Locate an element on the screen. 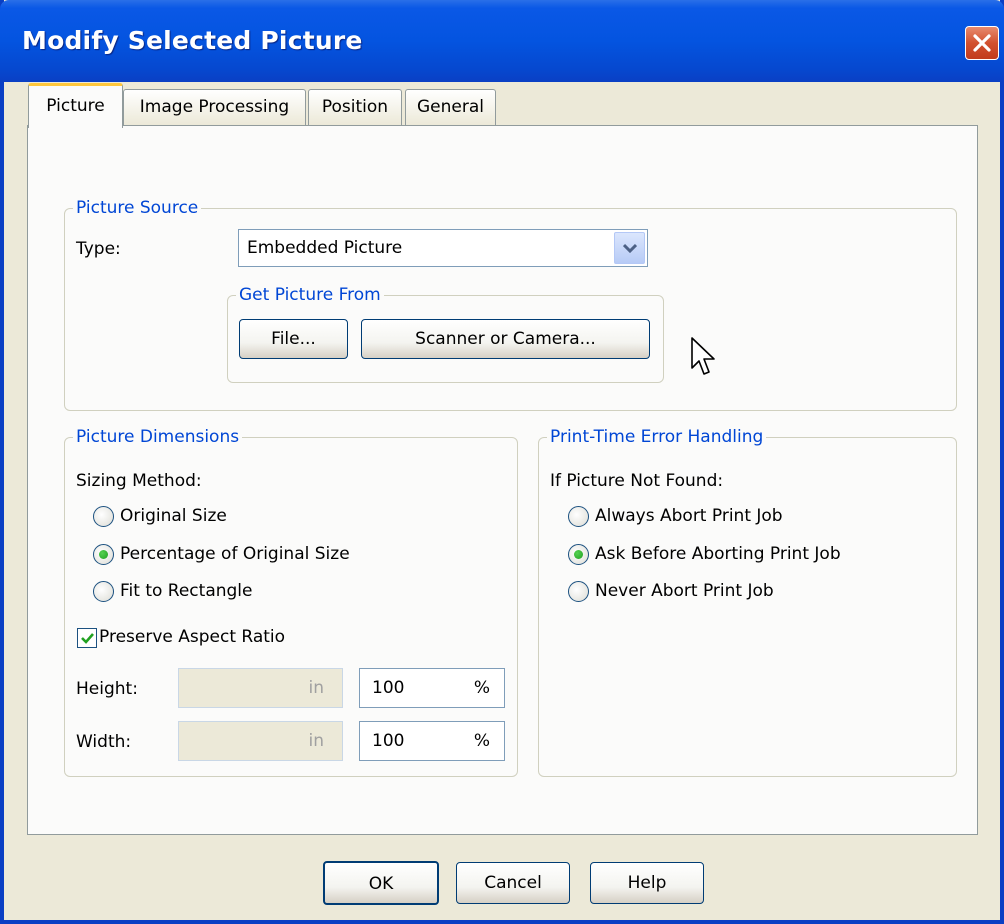 Image resolution: width=1004 pixels, height=924 pixels. radio-ask-before-abort is located at coordinates (578, 554).